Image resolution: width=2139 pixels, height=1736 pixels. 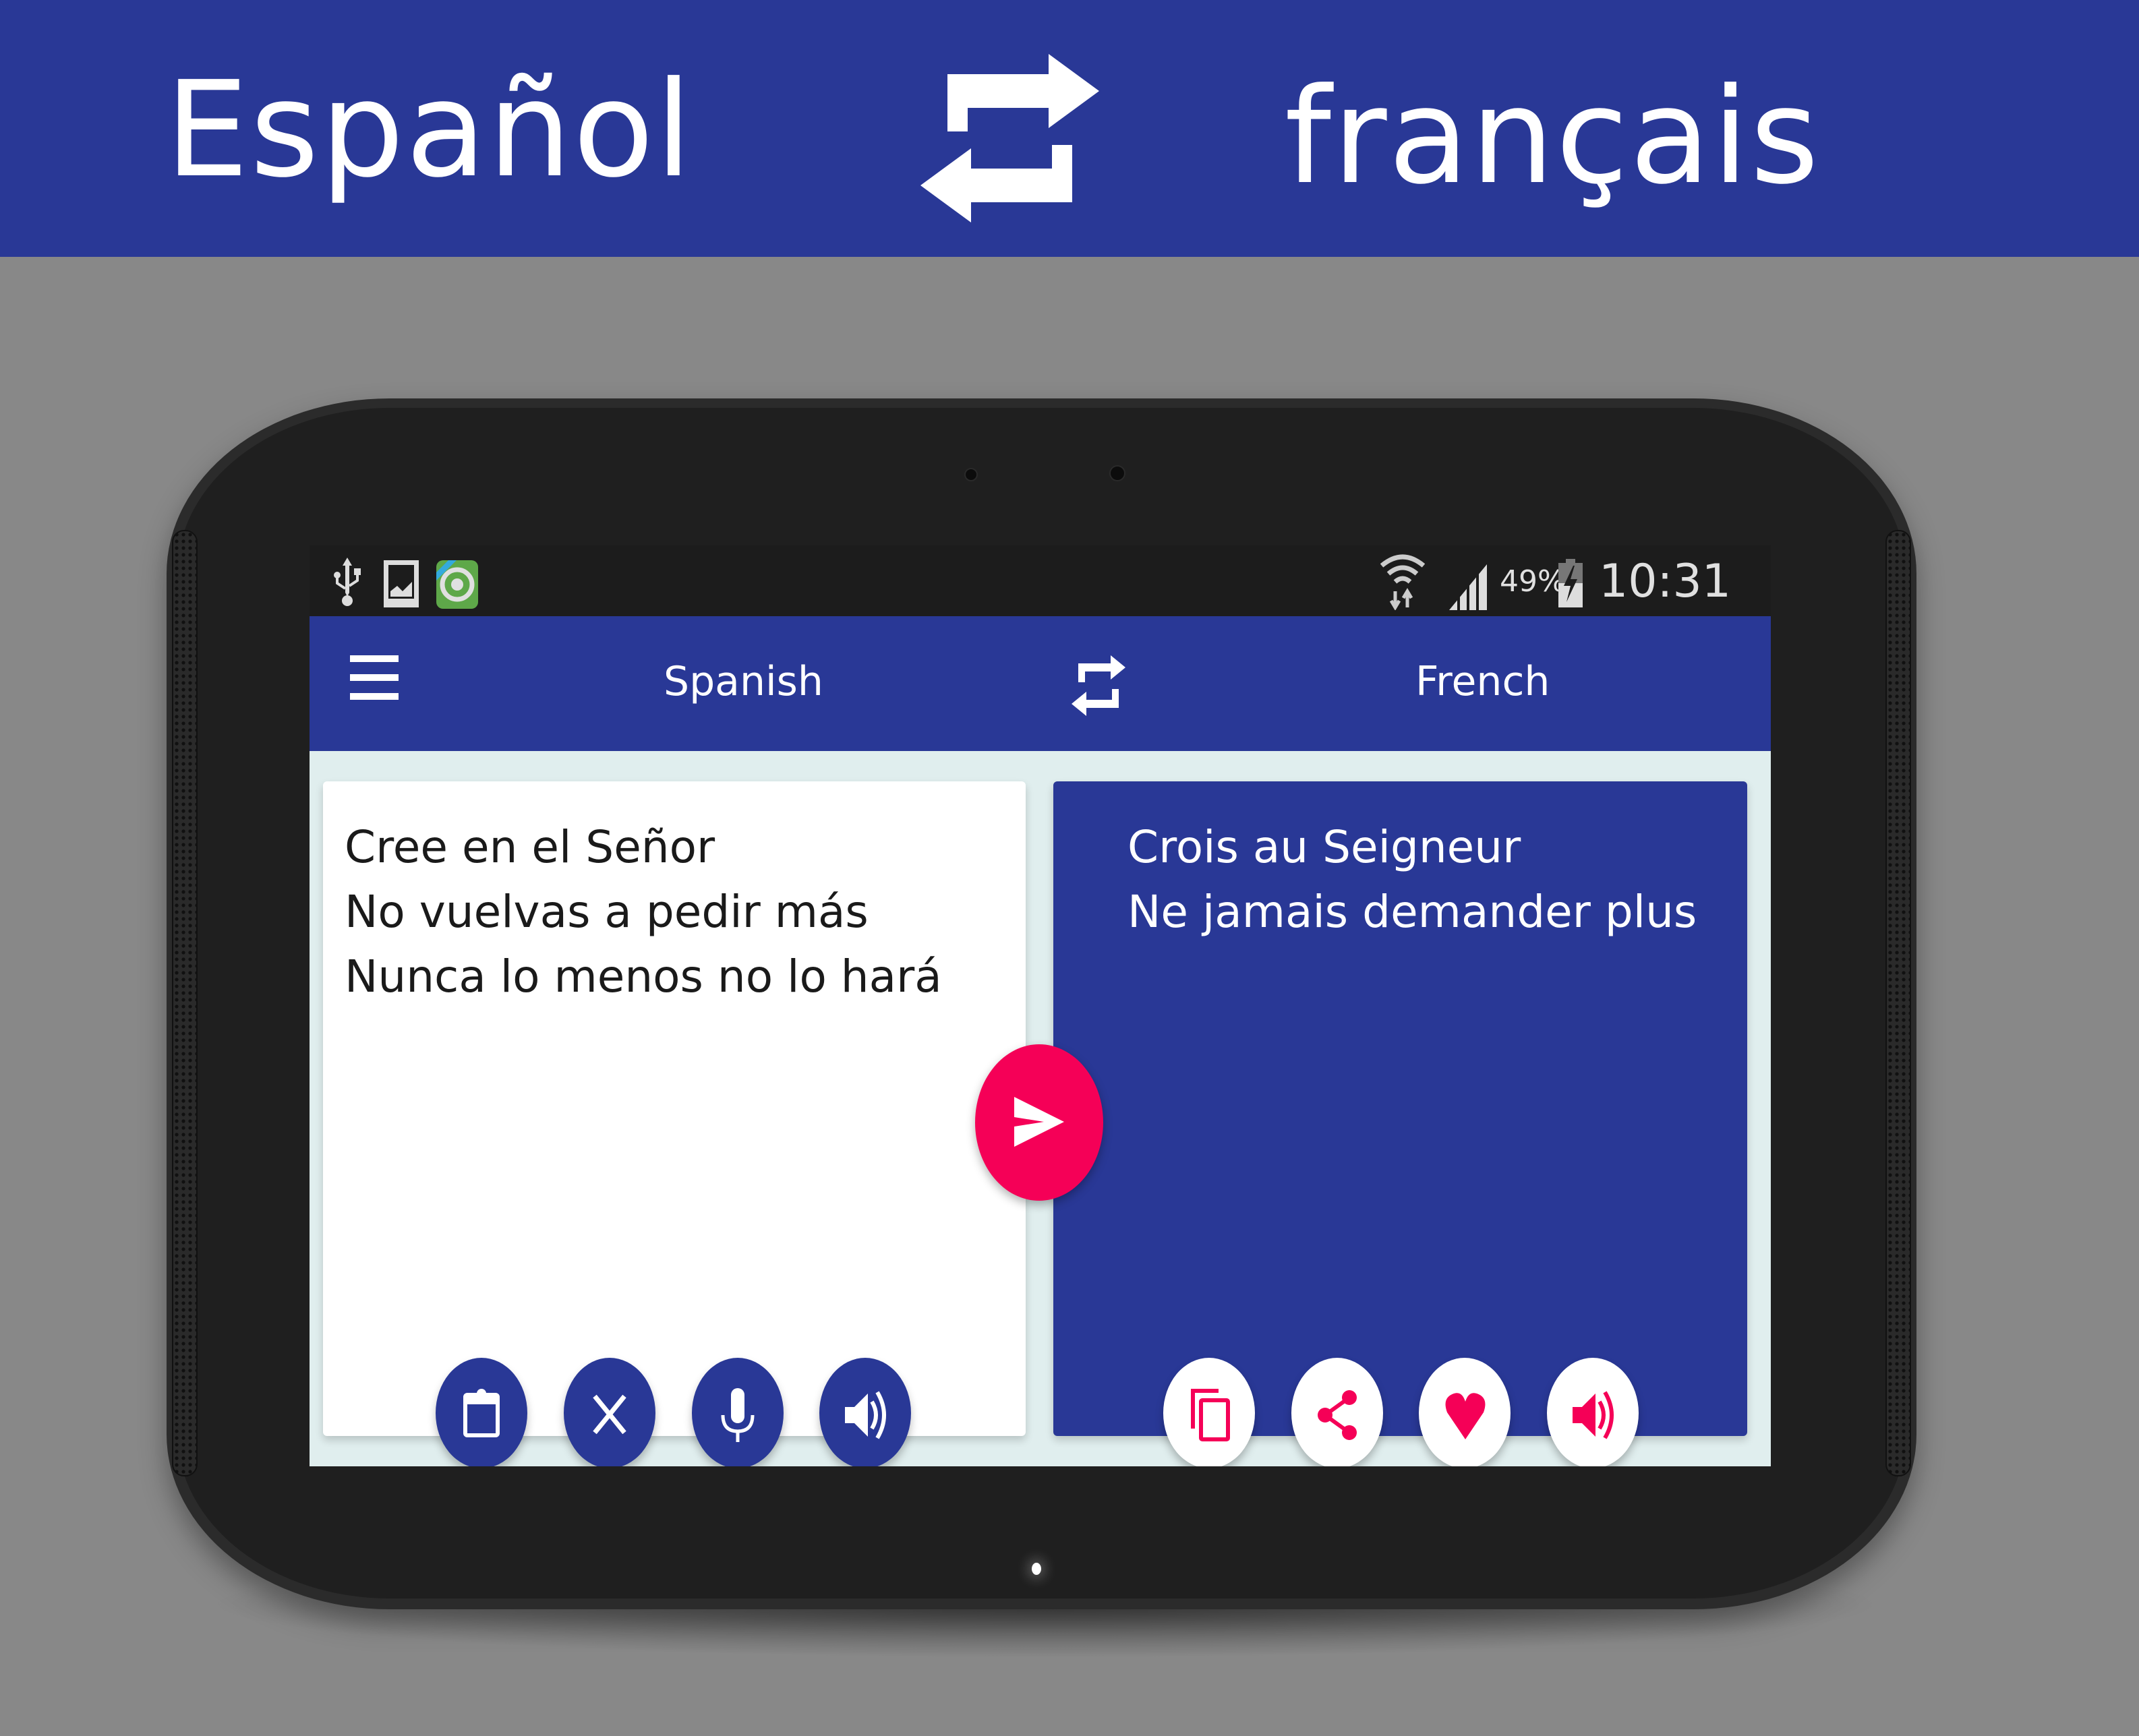 I want to click on send-icon, so click(x=1039, y=1122).